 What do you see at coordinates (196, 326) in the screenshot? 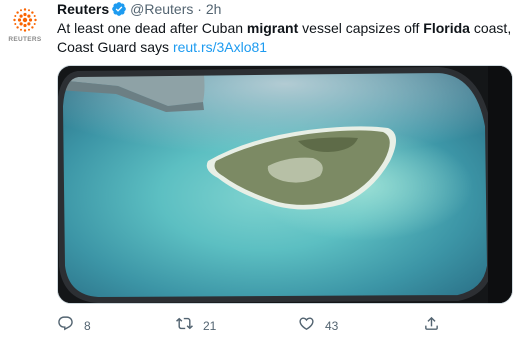
I see `retweet-button: 21` at bounding box center [196, 326].